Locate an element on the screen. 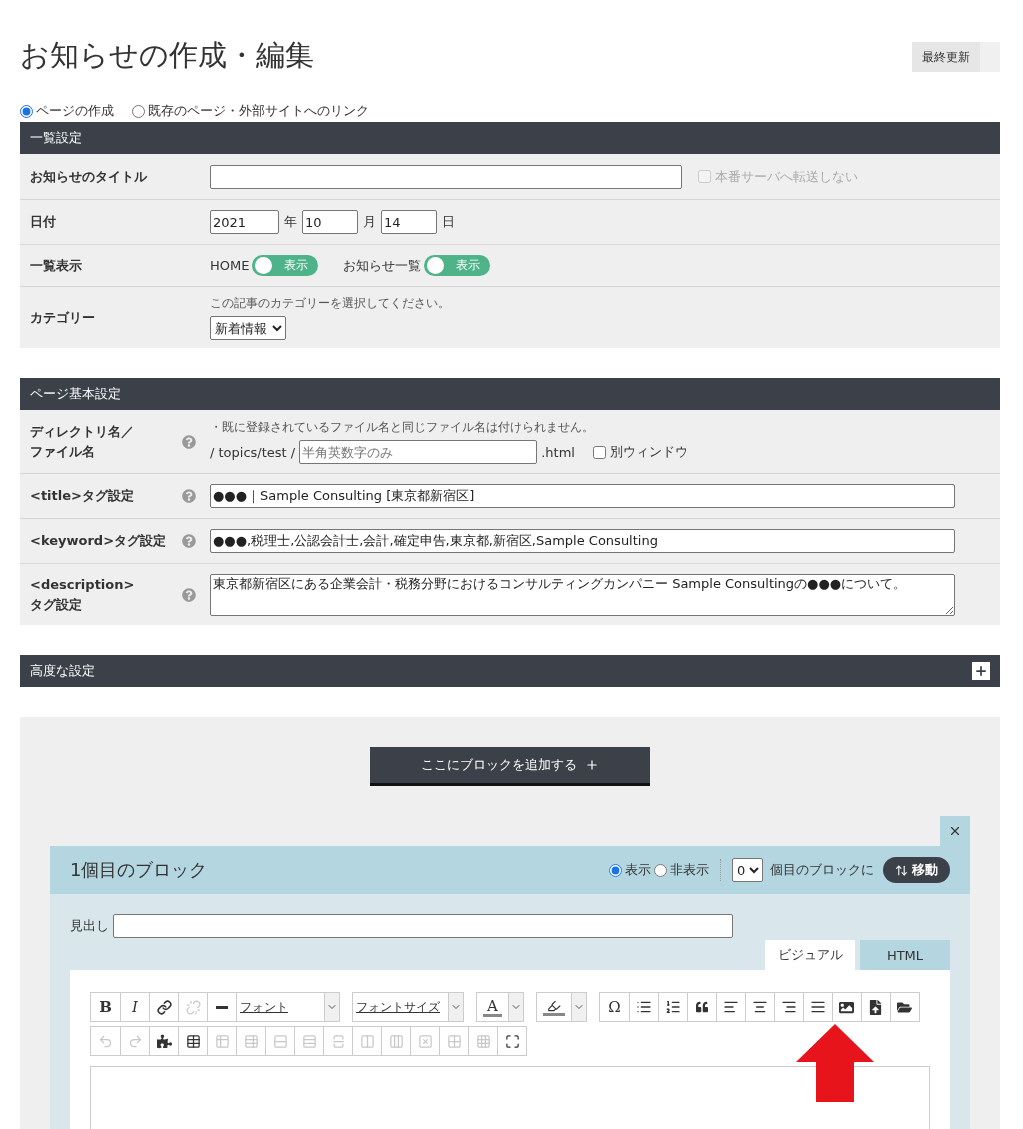  table-properties-icon is located at coordinates (251, 1041).